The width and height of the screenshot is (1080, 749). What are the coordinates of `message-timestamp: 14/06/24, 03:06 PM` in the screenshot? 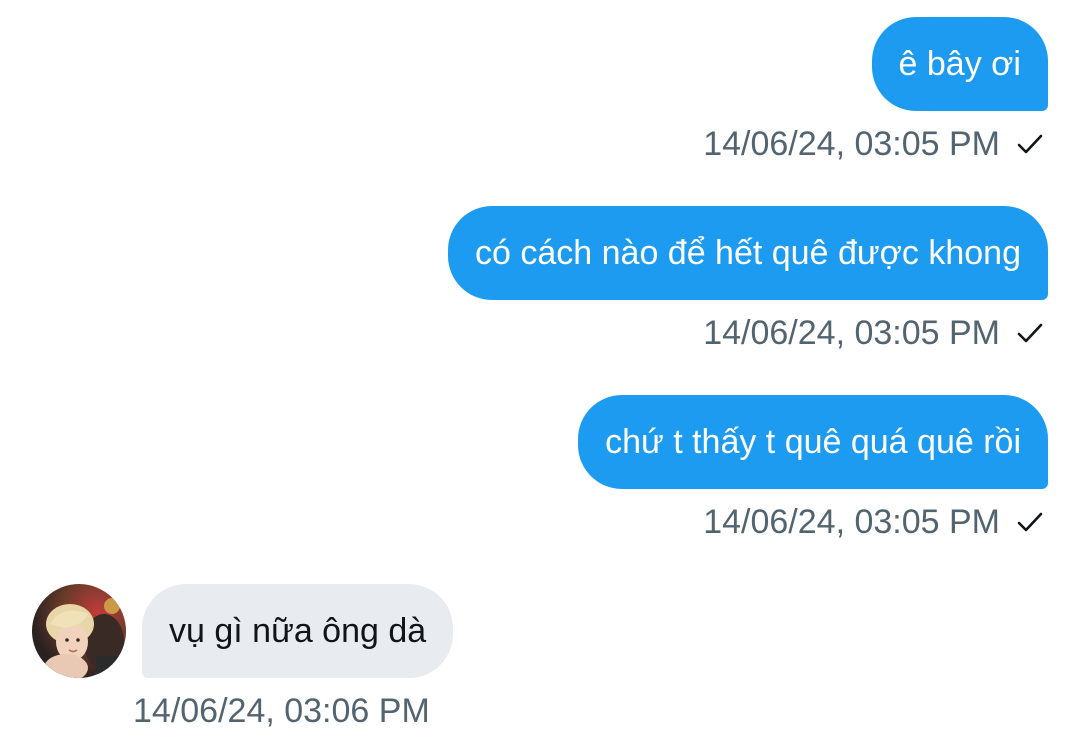 It's located at (281, 710).